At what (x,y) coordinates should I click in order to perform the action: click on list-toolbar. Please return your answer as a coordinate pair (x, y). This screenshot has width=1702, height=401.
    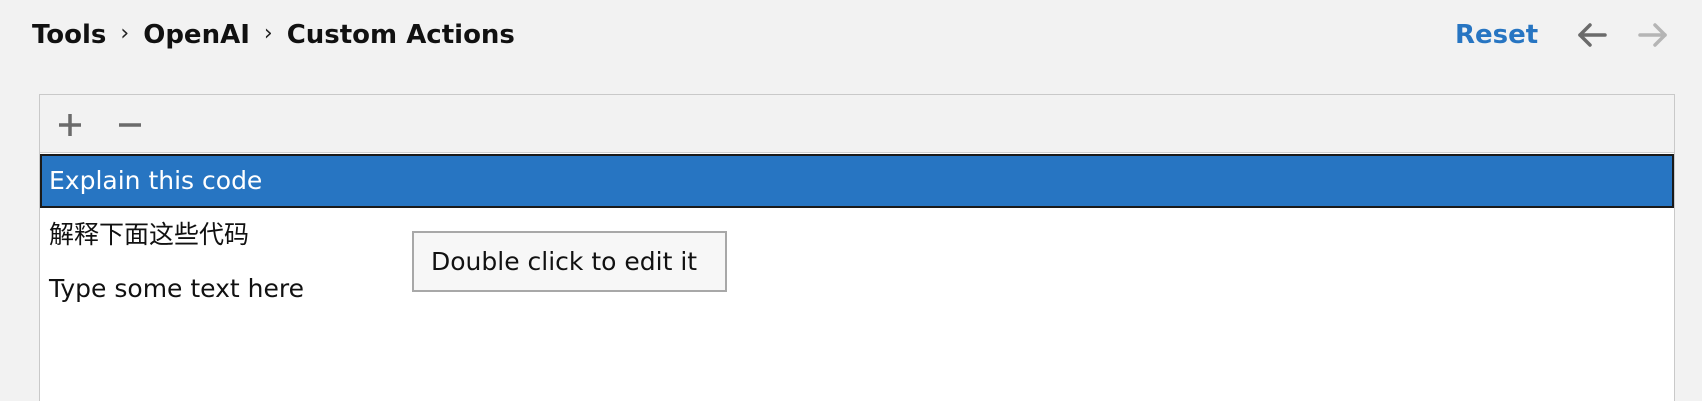
    Looking at the image, I should click on (857, 124).